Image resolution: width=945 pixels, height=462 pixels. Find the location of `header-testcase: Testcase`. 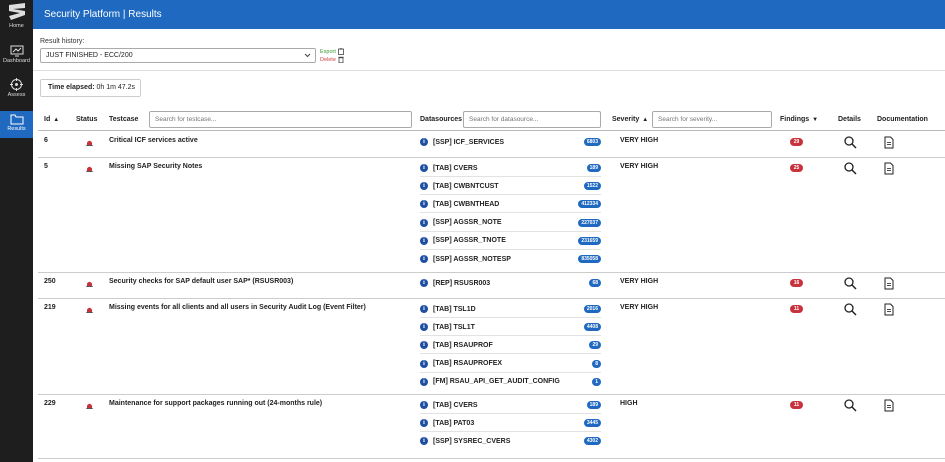

header-testcase: Testcase is located at coordinates (123, 120).